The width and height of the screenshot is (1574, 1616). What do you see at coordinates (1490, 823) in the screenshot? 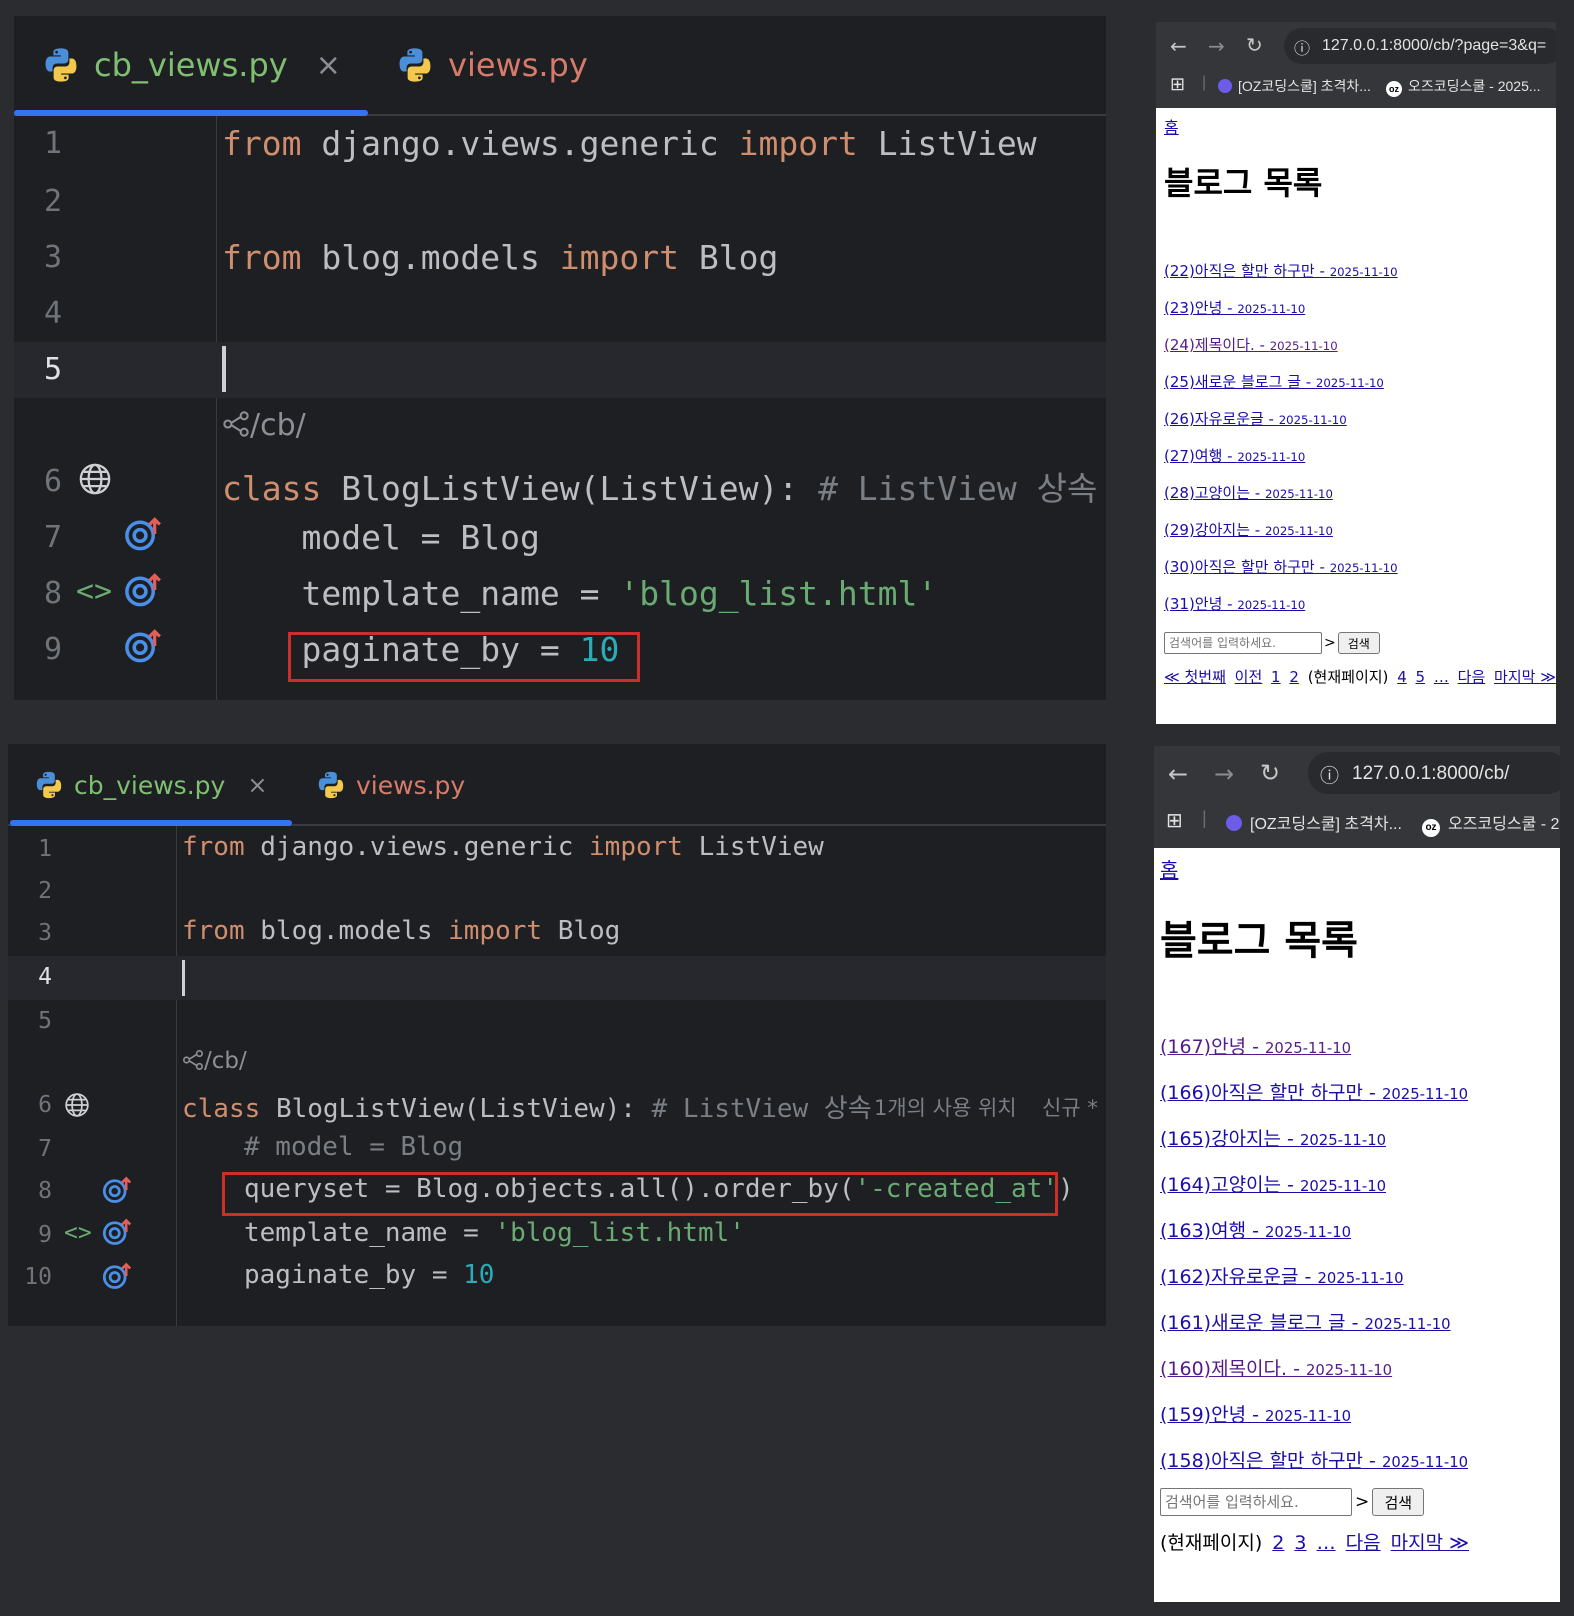
I see `bookmark-item: oz 오즈코딩스쿨 - 2` at bounding box center [1490, 823].